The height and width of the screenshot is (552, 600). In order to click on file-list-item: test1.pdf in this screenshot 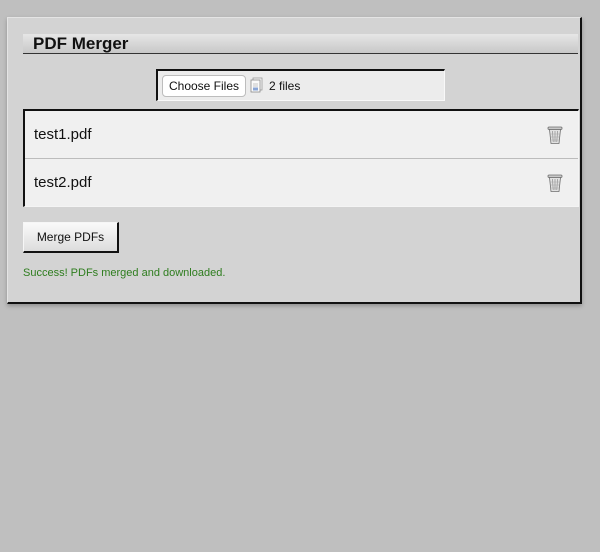, I will do `click(301, 135)`.